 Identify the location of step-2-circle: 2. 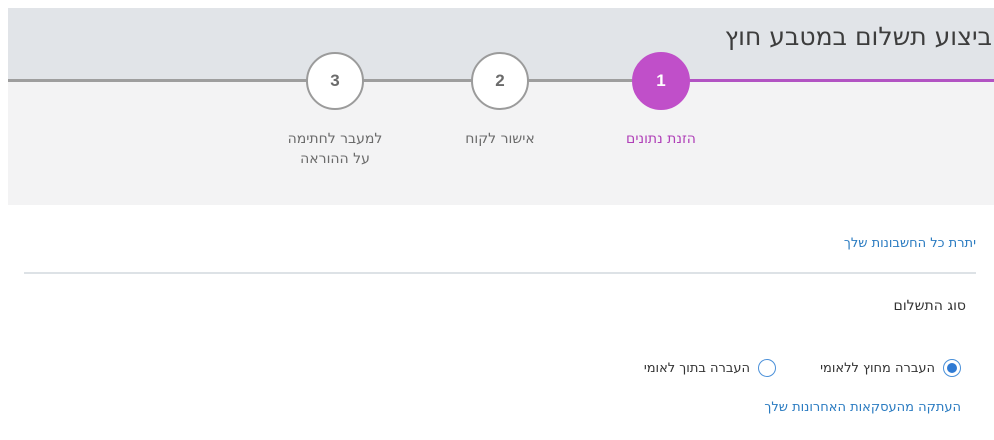
(500, 81).